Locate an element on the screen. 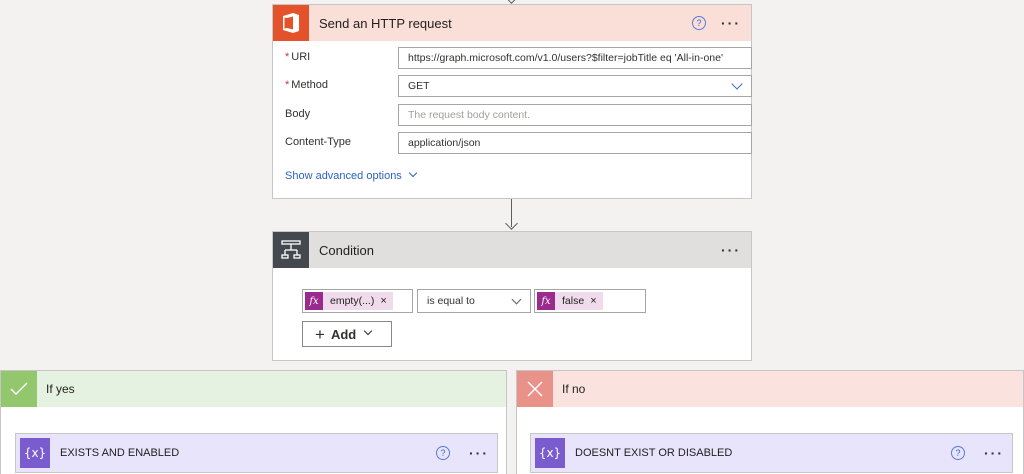 This screenshot has height=474, width=1024. condition-icon is located at coordinates (291, 250).